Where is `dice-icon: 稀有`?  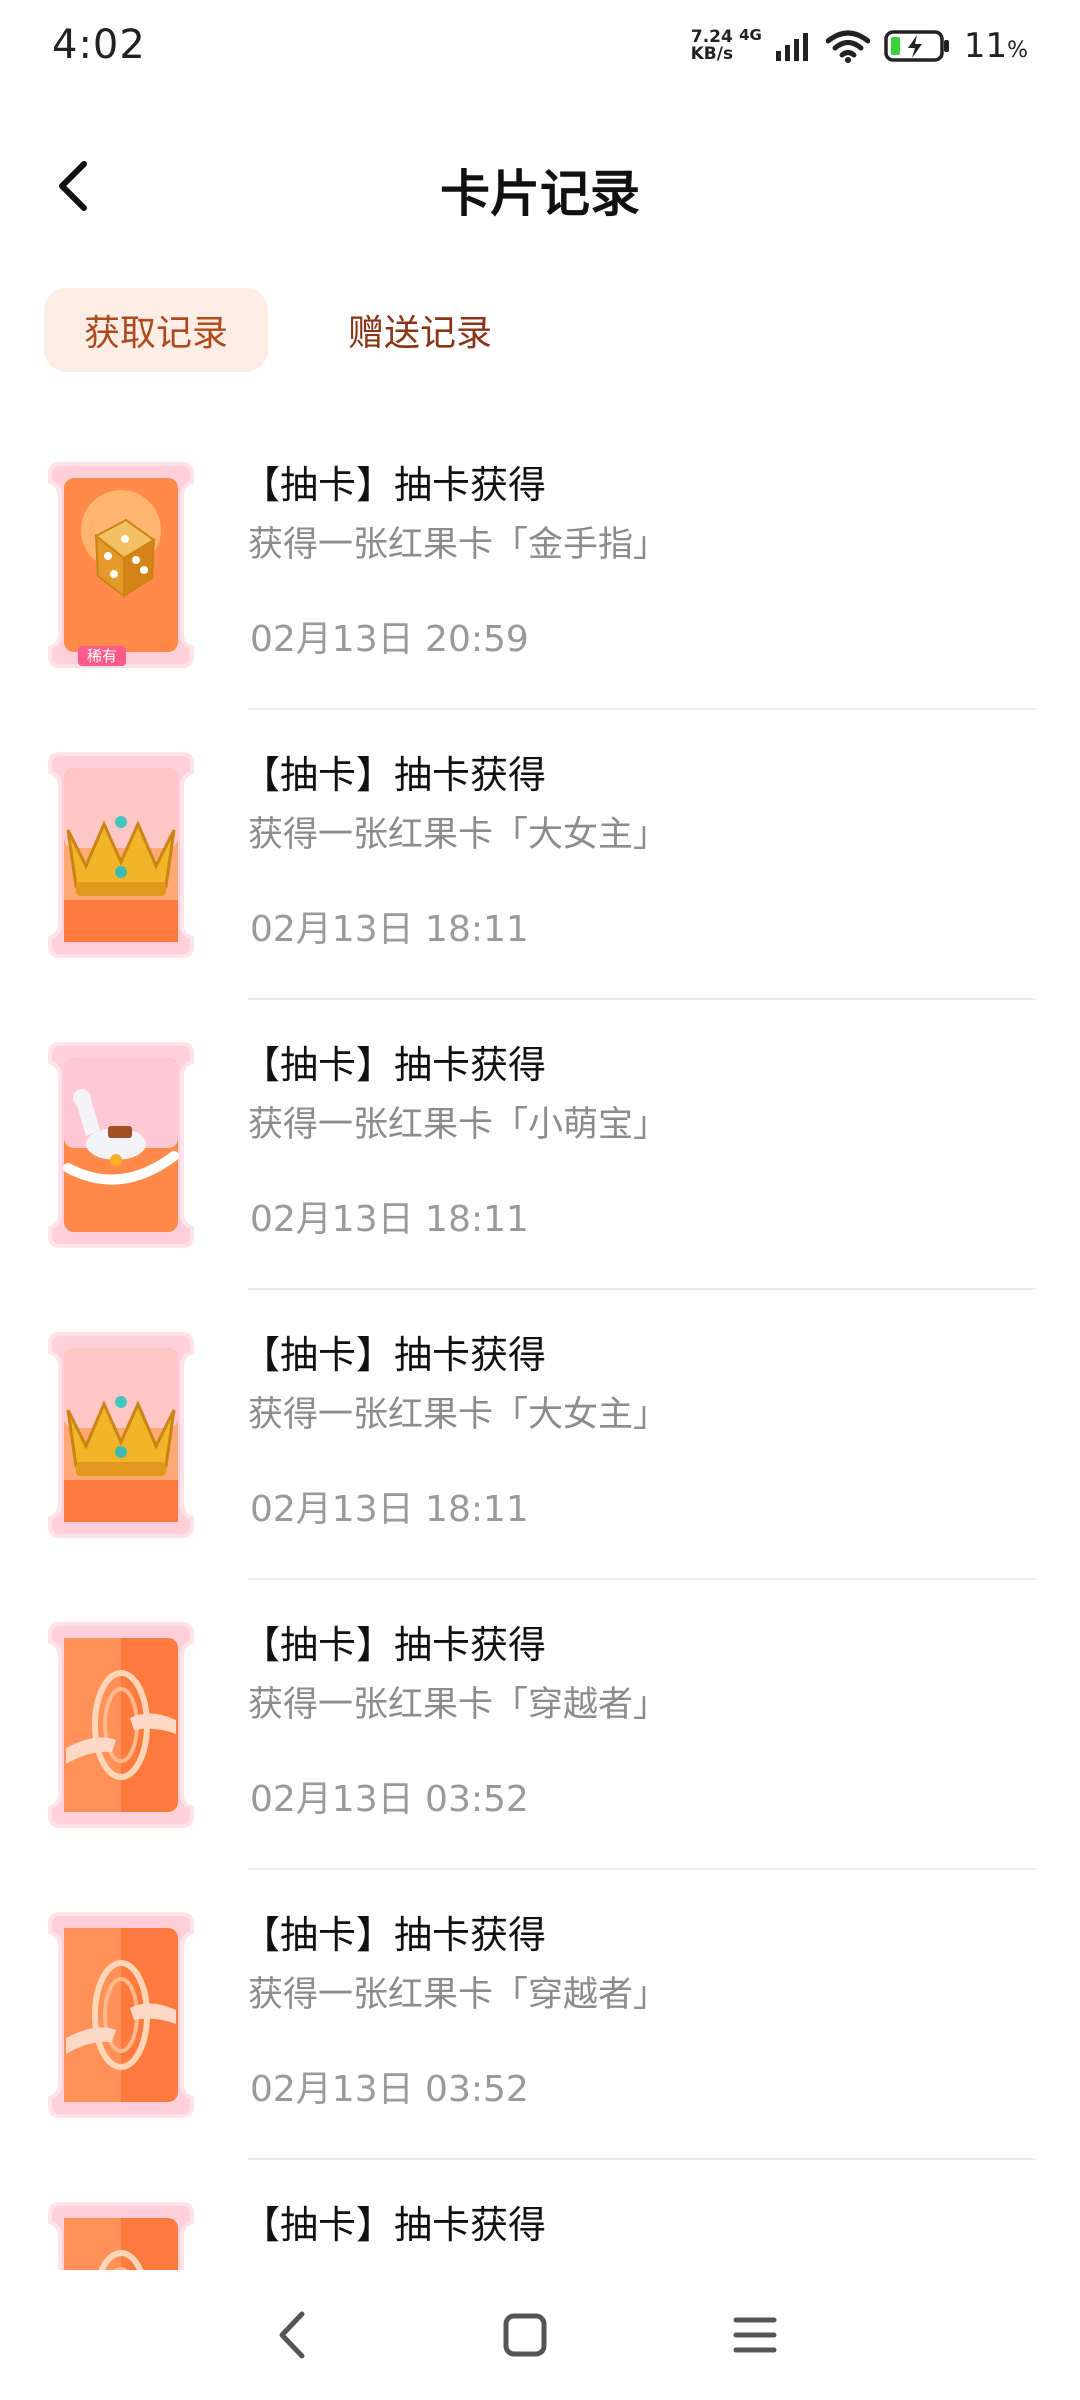 dice-icon: 稀有 is located at coordinates (121, 565).